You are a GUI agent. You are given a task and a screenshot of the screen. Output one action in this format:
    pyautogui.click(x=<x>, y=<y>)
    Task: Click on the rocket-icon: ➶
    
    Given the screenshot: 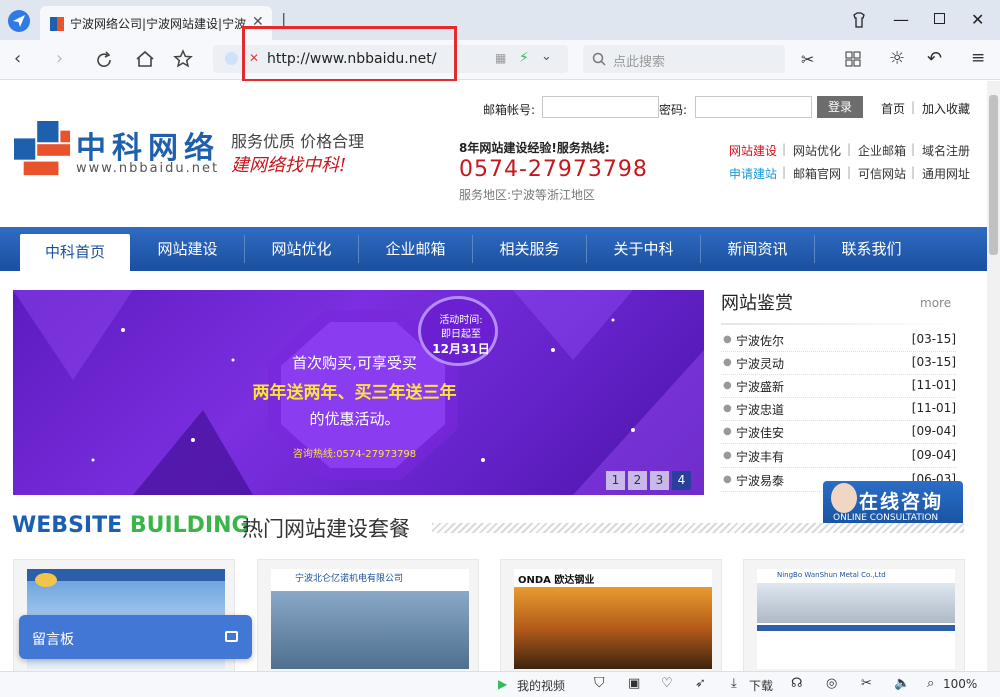 What is the action you would take?
    pyautogui.click(x=700, y=683)
    